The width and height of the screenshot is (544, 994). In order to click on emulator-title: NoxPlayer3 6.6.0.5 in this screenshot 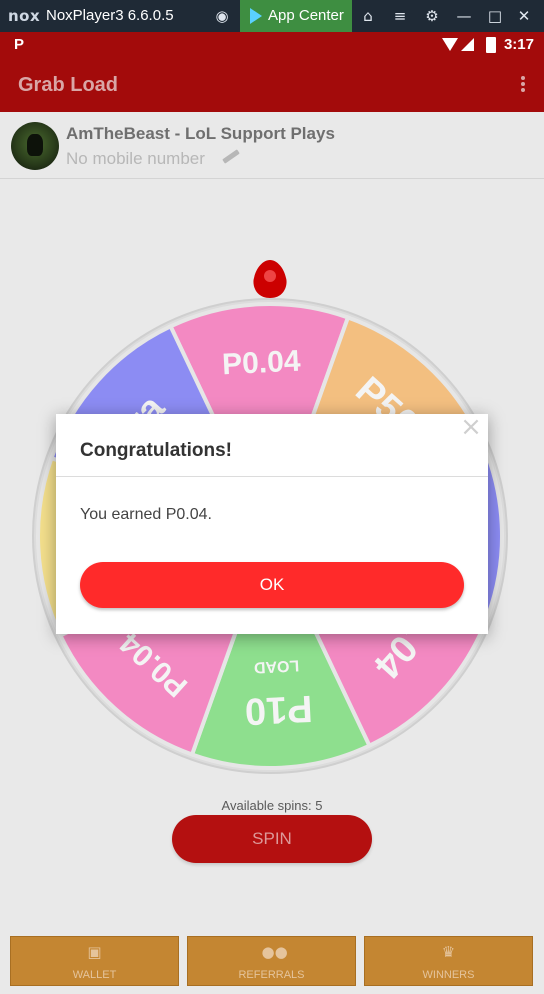, I will do `click(110, 15)`.